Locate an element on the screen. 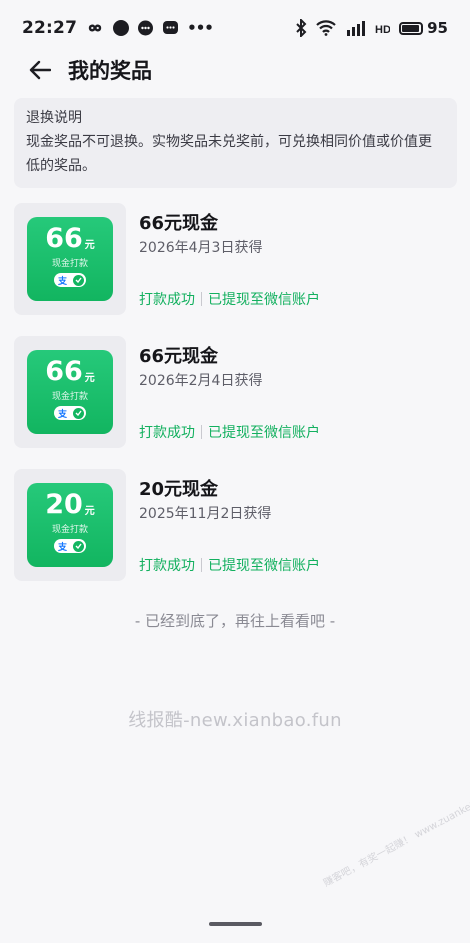 This screenshot has width=470, height=943. cash-voucher-image: 20 元 现金打款 支 is located at coordinates (70, 525).